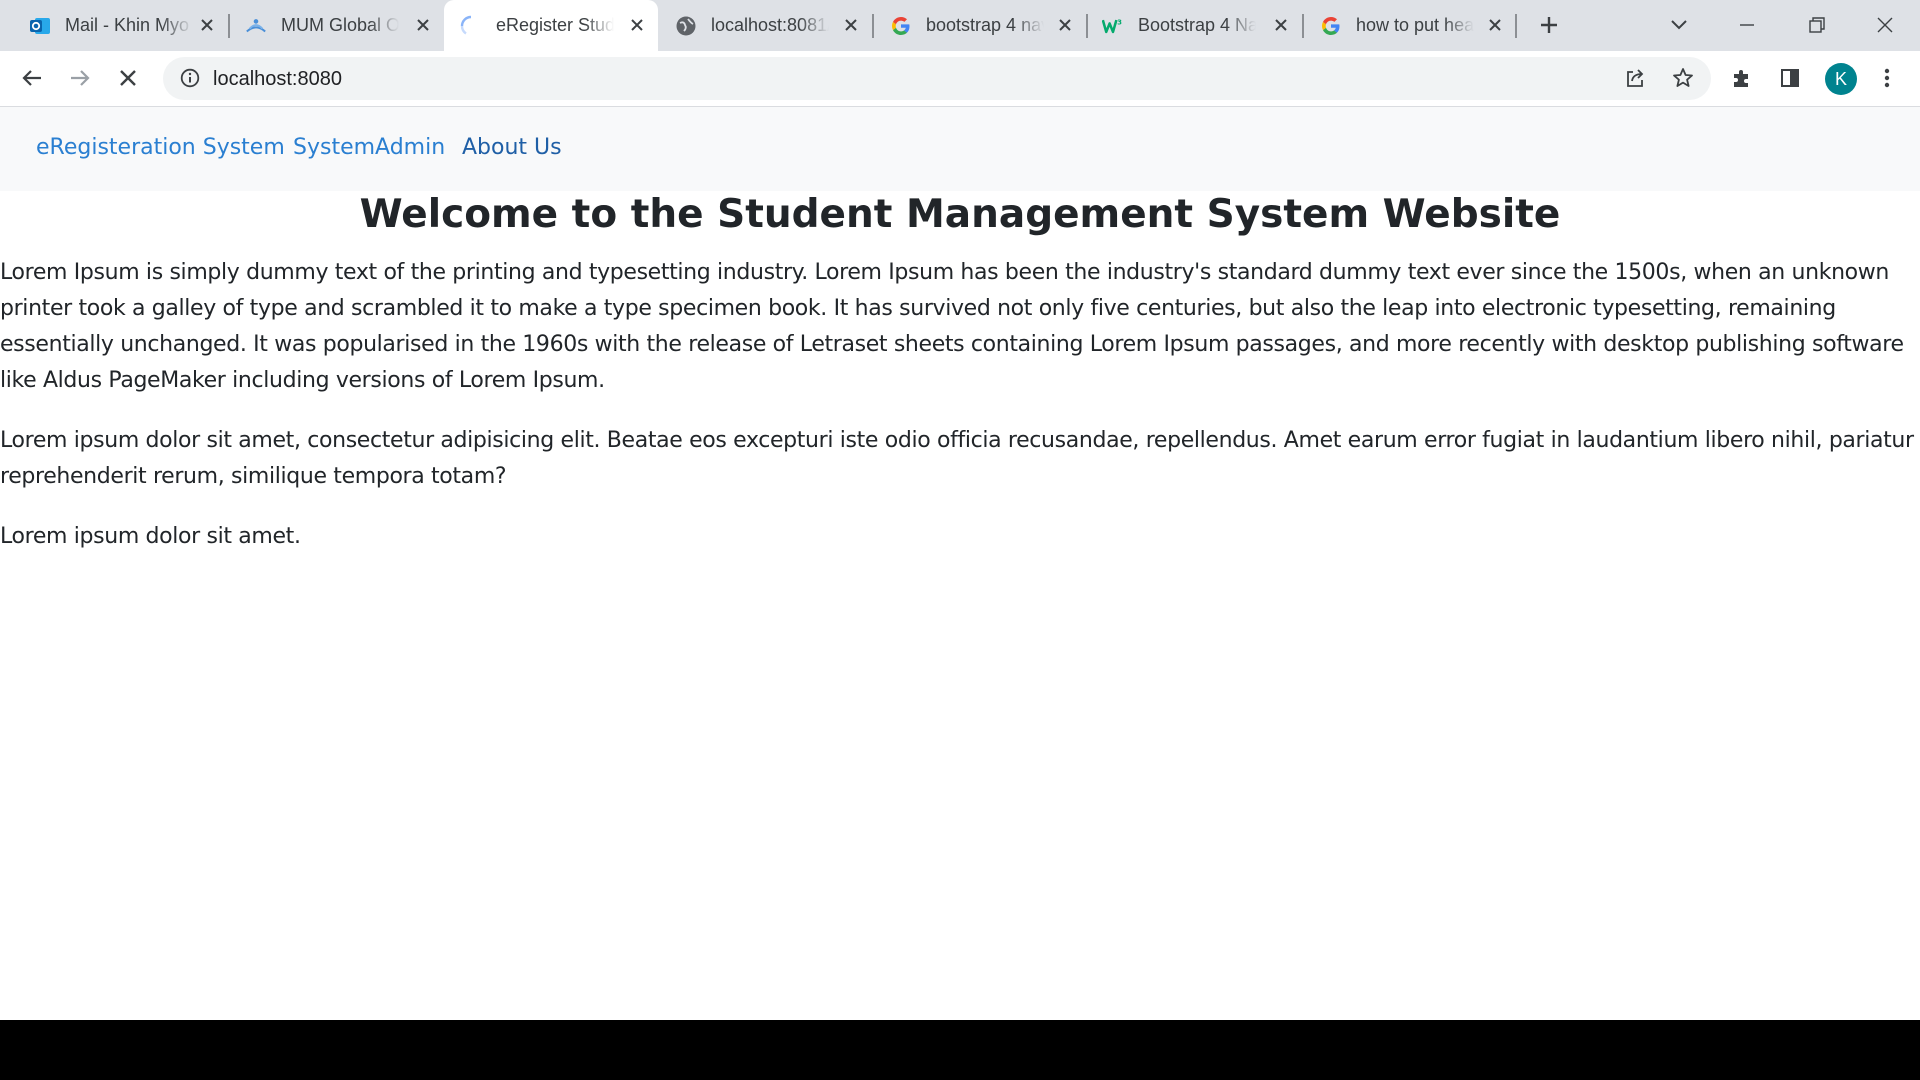 This screenshot has height=1080, width=1920. I want to click on tab-title: Bootstrap 4 Navbar, so click(1197, 25).